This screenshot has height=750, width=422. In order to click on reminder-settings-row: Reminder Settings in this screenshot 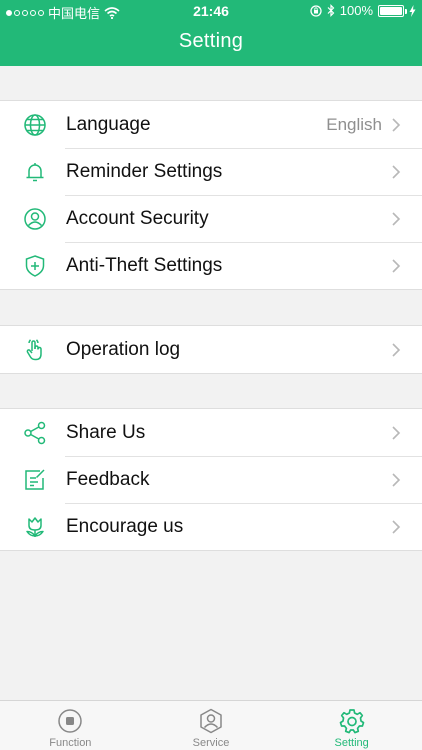, I will do `click(211, 171)`.